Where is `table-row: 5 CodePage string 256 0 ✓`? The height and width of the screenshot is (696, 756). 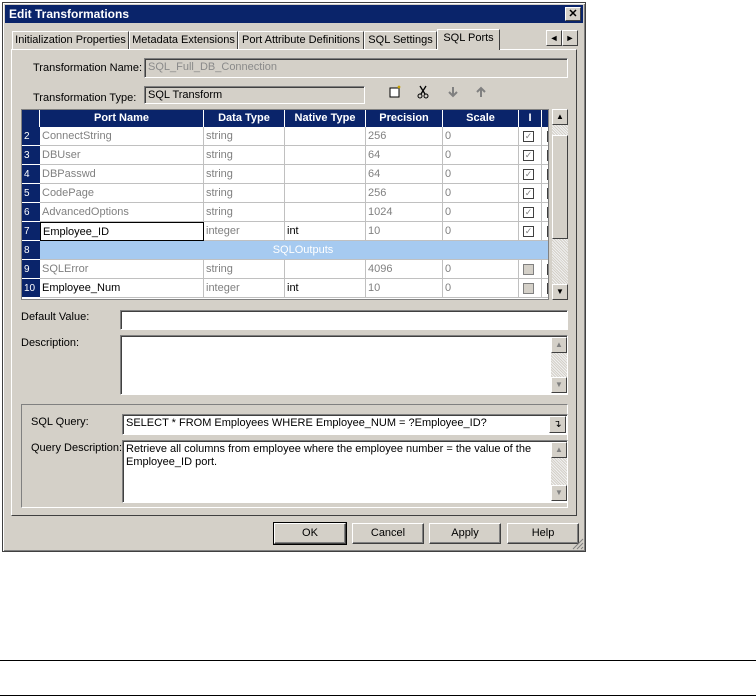
table-row: 5 CodePage string 256 0 ✓ is located at coordinates (285, 193).